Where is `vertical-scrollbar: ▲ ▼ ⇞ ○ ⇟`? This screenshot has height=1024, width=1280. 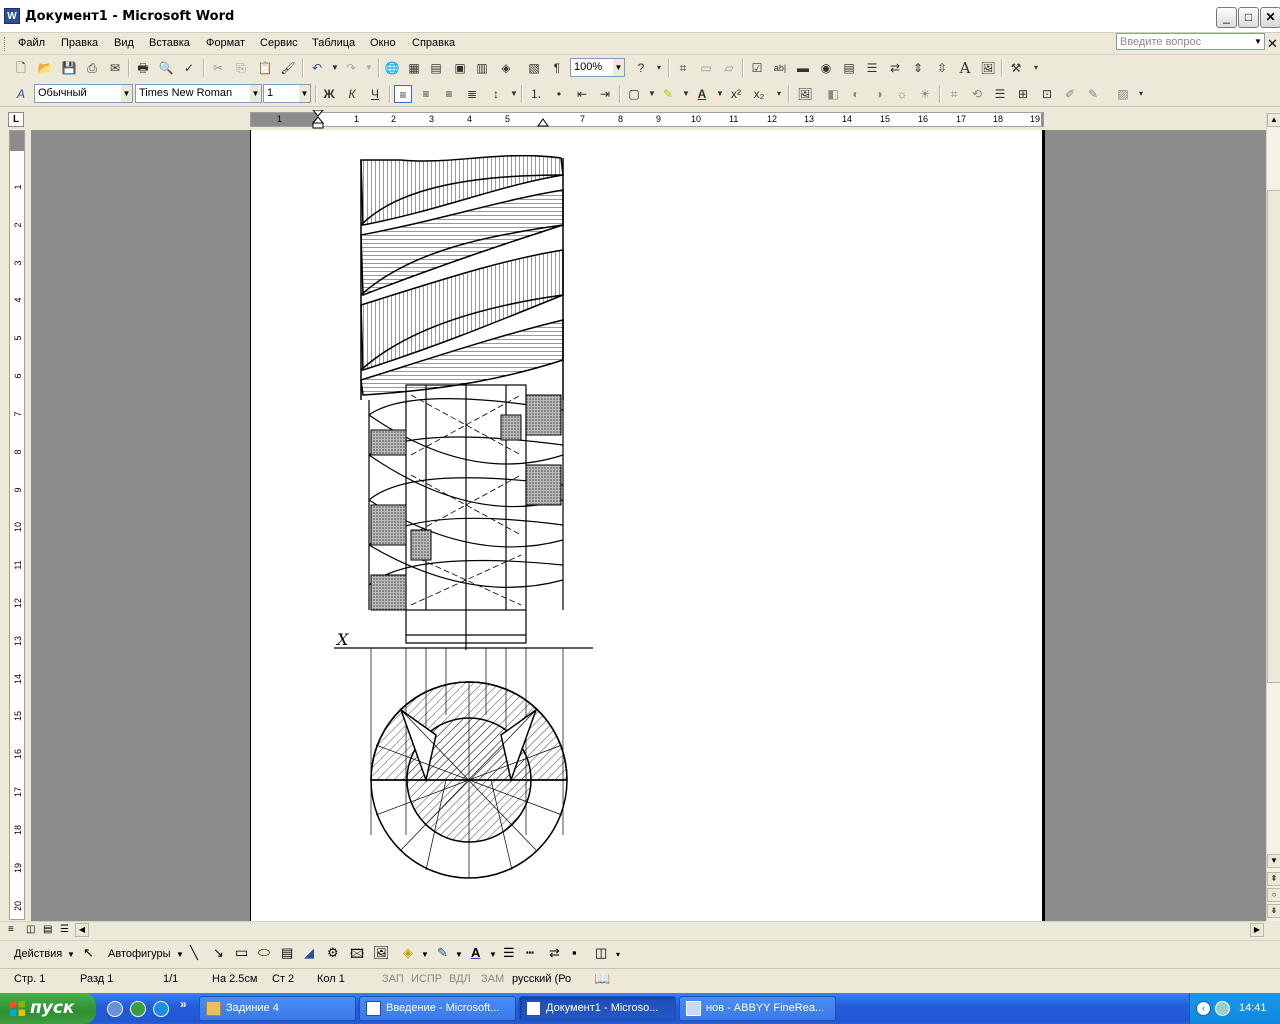 vertical-scrollbar: ▲ ▼ ⇞ ○ ⇟ is located at coordinates (1273, 516).